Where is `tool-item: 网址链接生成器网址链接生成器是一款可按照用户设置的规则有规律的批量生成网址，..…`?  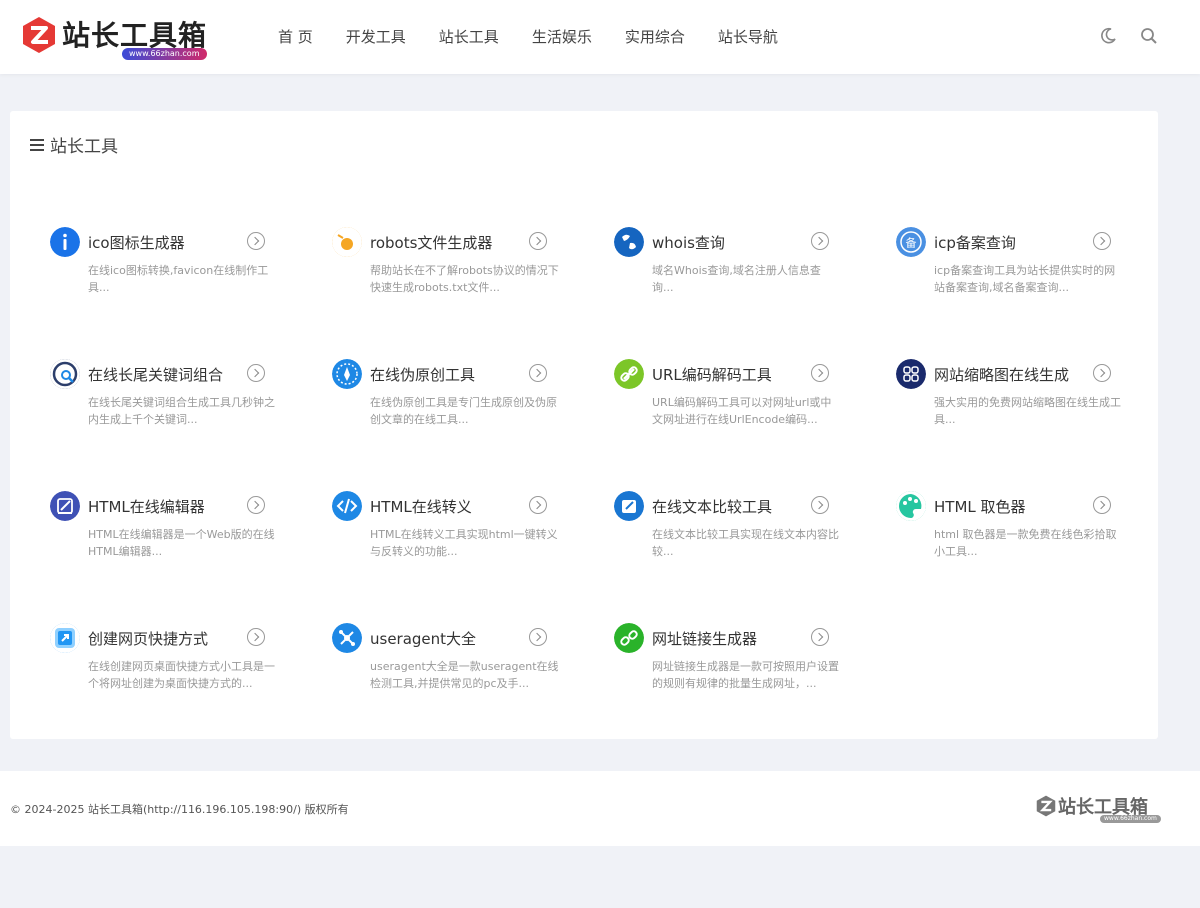
tool-item: 网址链接生成器网址链接生成器是一款可按照用户设置的规则有规律的批量生成网址，..… is located at coordinates (729, 663).